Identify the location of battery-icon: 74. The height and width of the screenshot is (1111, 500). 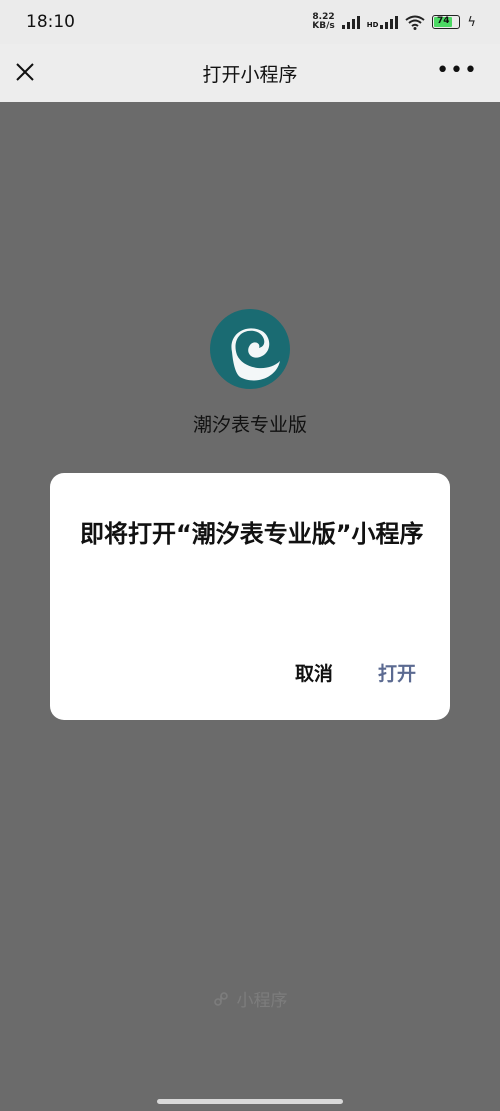
(446, 22).